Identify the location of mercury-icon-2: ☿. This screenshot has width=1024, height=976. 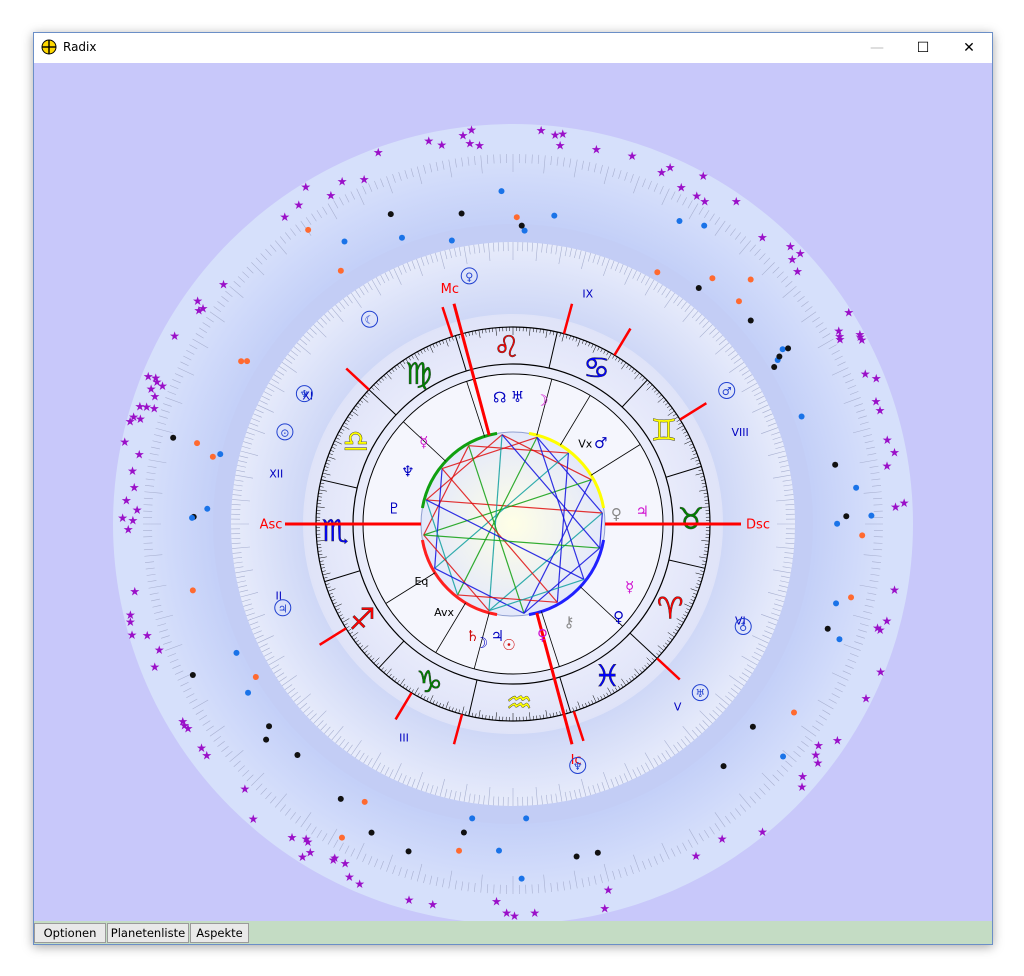
(629, 587).